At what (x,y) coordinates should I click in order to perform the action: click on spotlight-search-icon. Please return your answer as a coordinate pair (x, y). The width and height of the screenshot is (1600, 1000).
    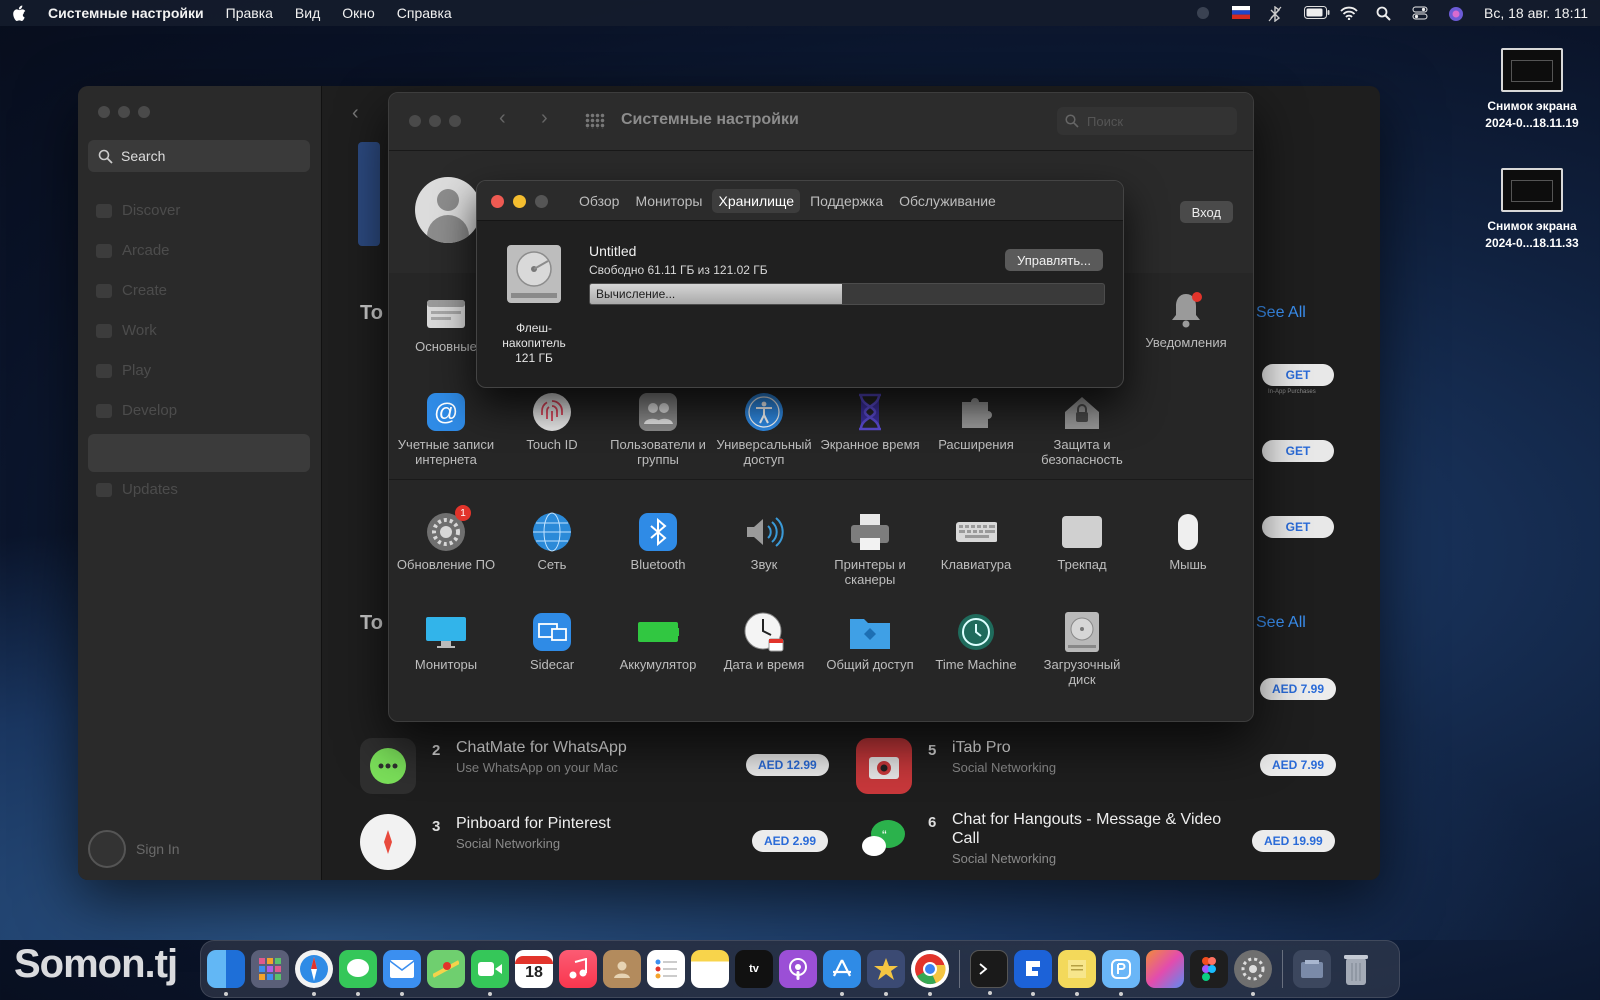
    Looking at the image, I should click on (1385, 13).